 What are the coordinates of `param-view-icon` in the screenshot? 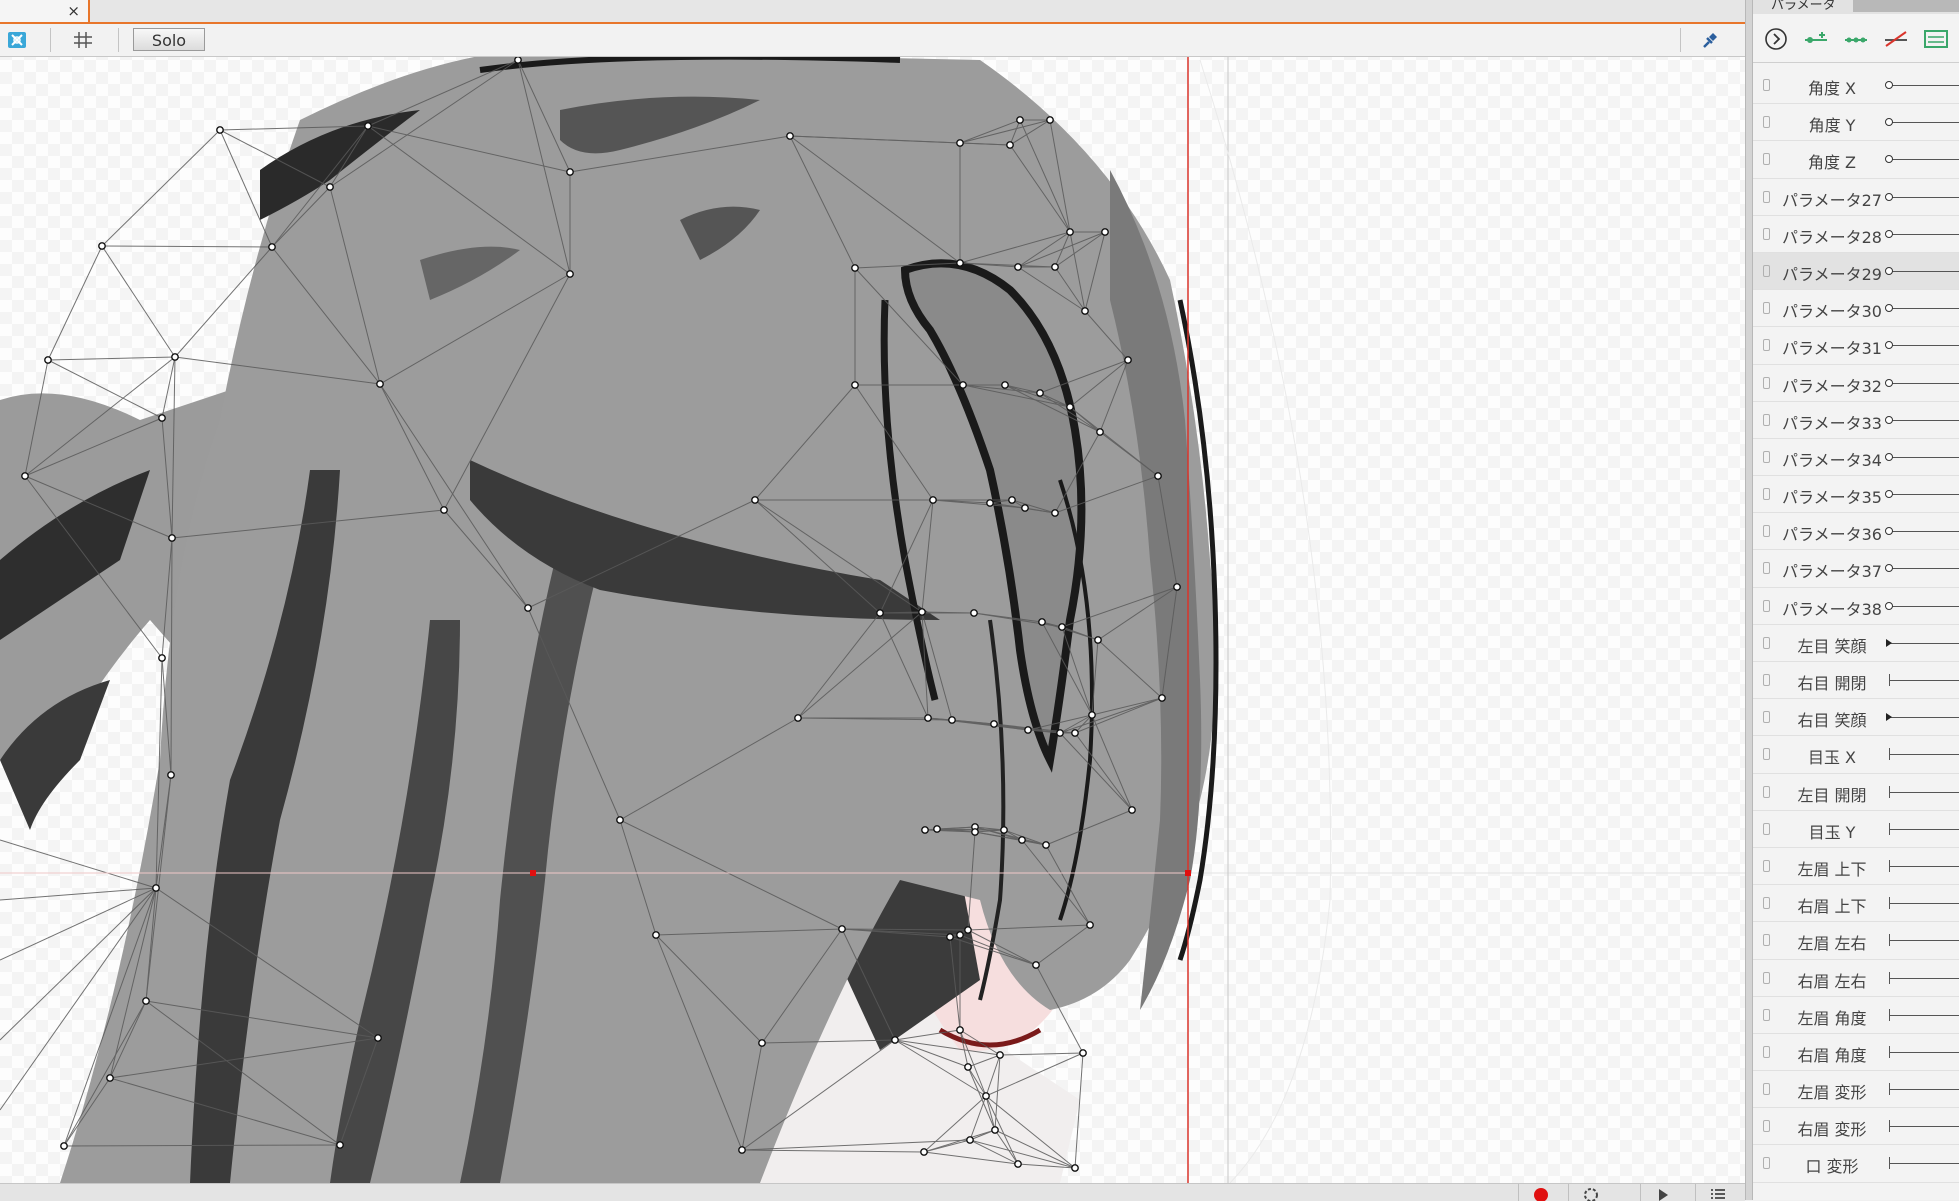 It's located at (1936, 39).